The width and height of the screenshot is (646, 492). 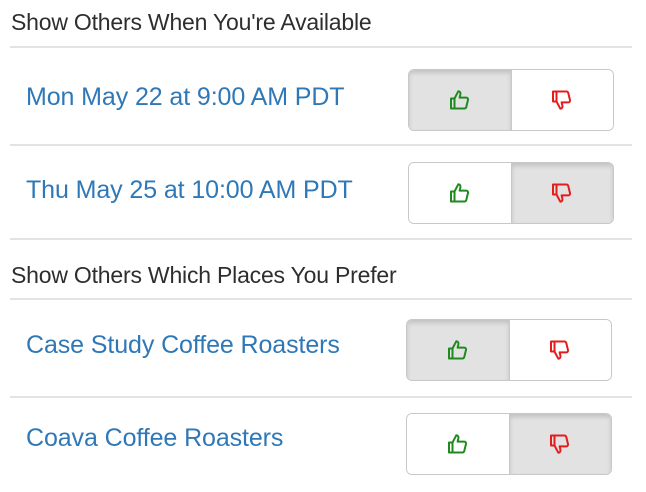 What do you see at coordinates (183, 345) in the screenshot?
I see `place-option-link: Case Study Coffee Roasters` at bounding box center [183, 345].